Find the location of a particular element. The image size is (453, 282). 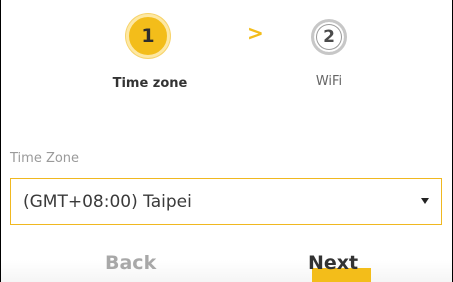

step-1-label: Time zone is located at coordinates (150, 83).